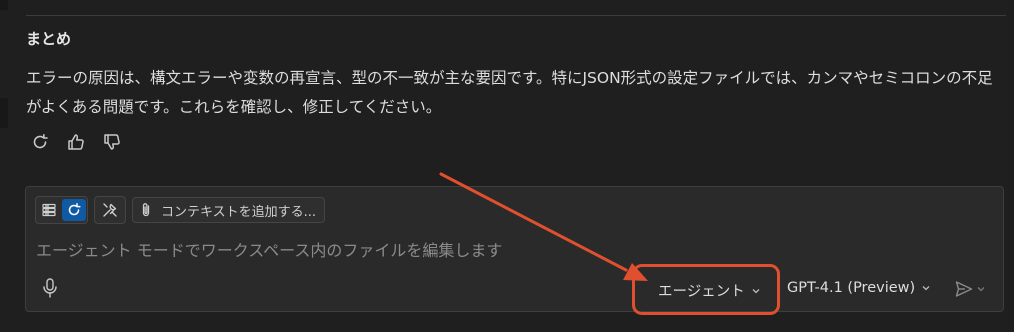  I want to click on annotation-highlight, so click(706, 289).